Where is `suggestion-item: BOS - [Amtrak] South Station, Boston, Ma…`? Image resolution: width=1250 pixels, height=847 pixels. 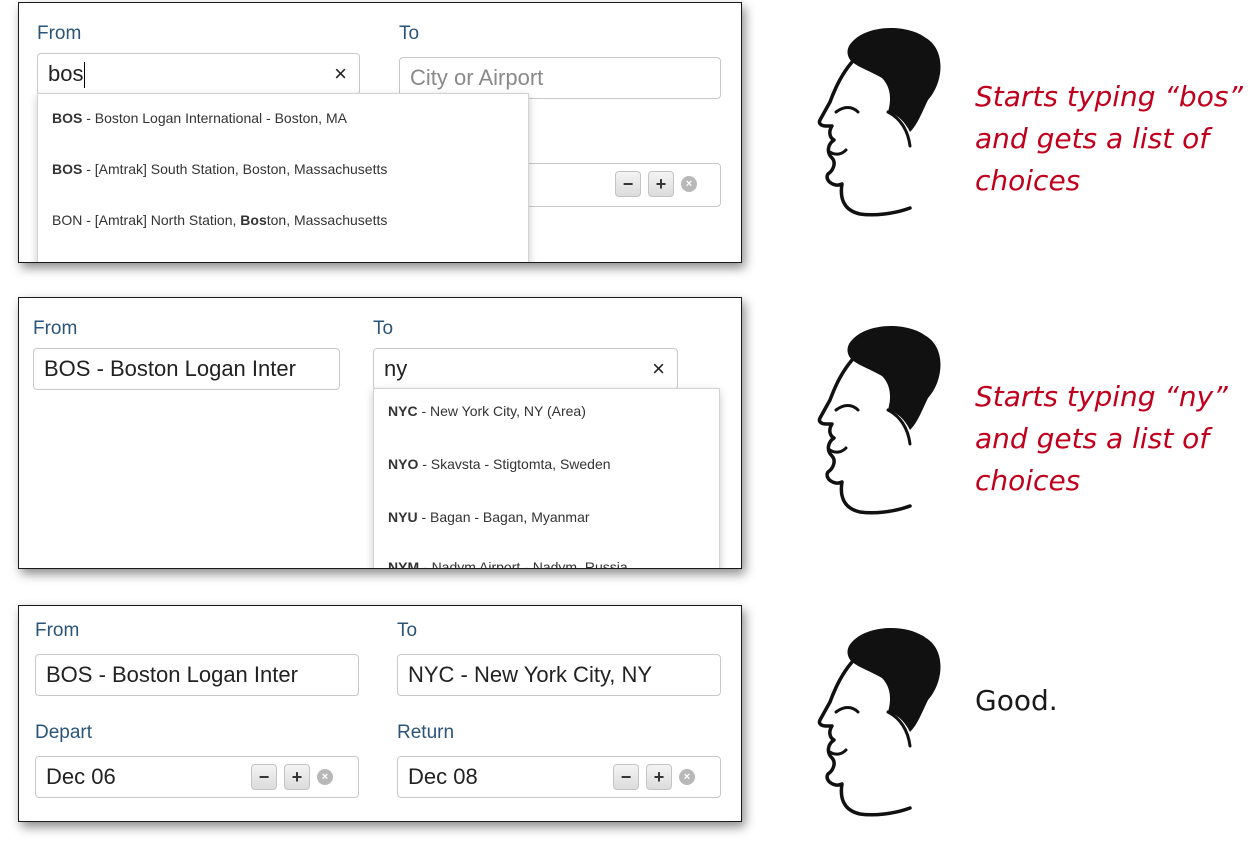
suggestion-item: BOS - [Amtrak] South Station, Boston, Ma… is located at coordinates (283, 169).